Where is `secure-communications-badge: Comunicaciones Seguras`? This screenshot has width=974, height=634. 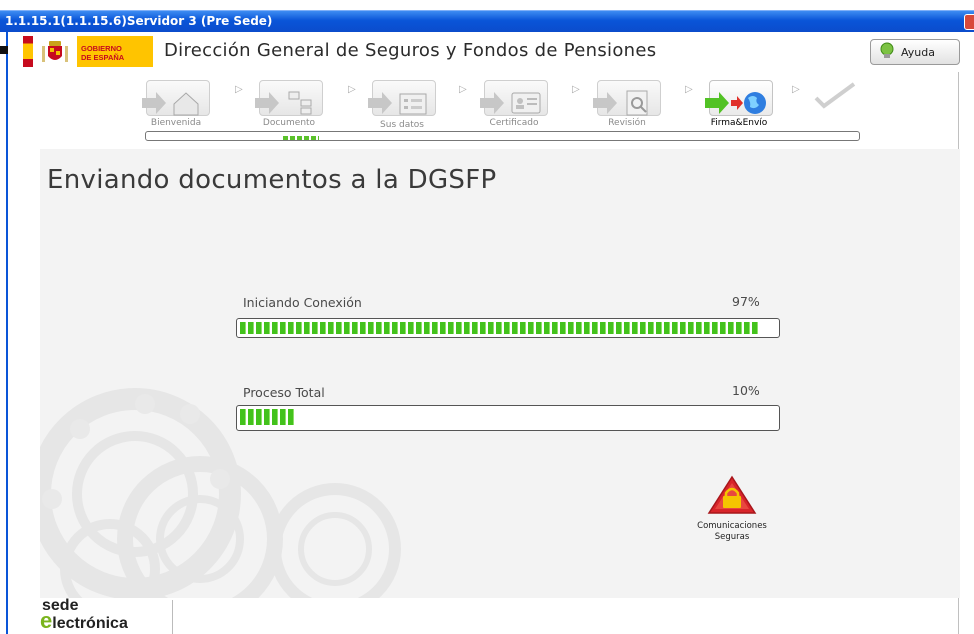 secure-communications-badge: Comunicaciones Seguras is located at coordinates (732, 509).